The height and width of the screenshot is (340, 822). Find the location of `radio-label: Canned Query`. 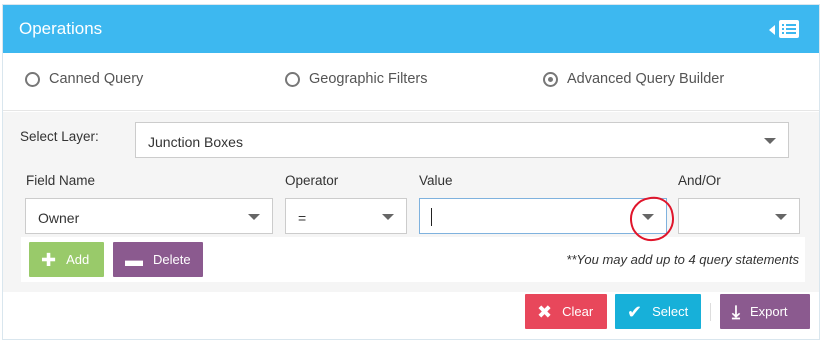

radio-label: Canned Query is located at coordinates (96, 79).